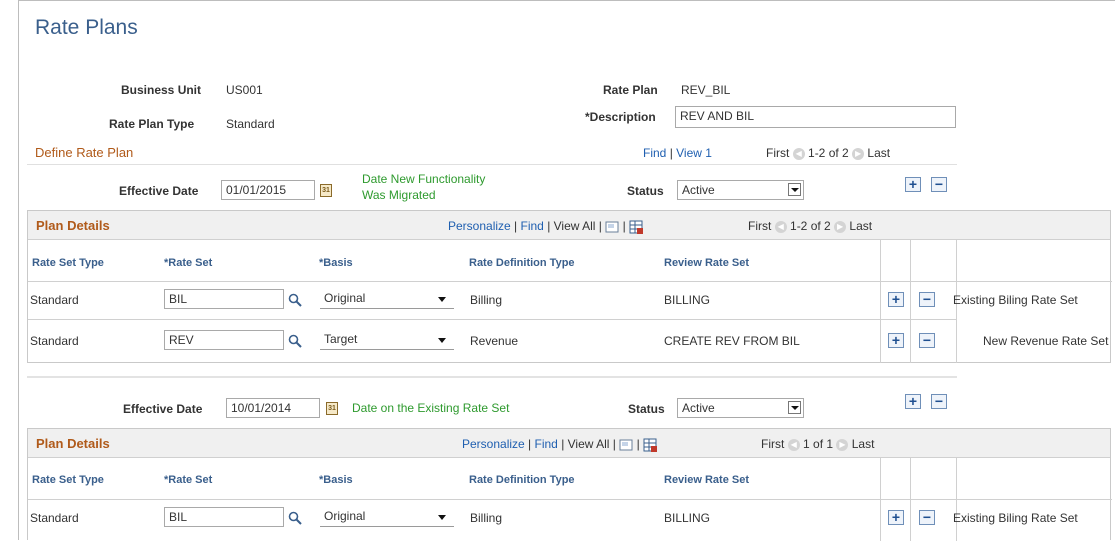  I want to click on grid-pager-1: First ◀ 1-2 of 2 ▶ Last, so click(810, 226).